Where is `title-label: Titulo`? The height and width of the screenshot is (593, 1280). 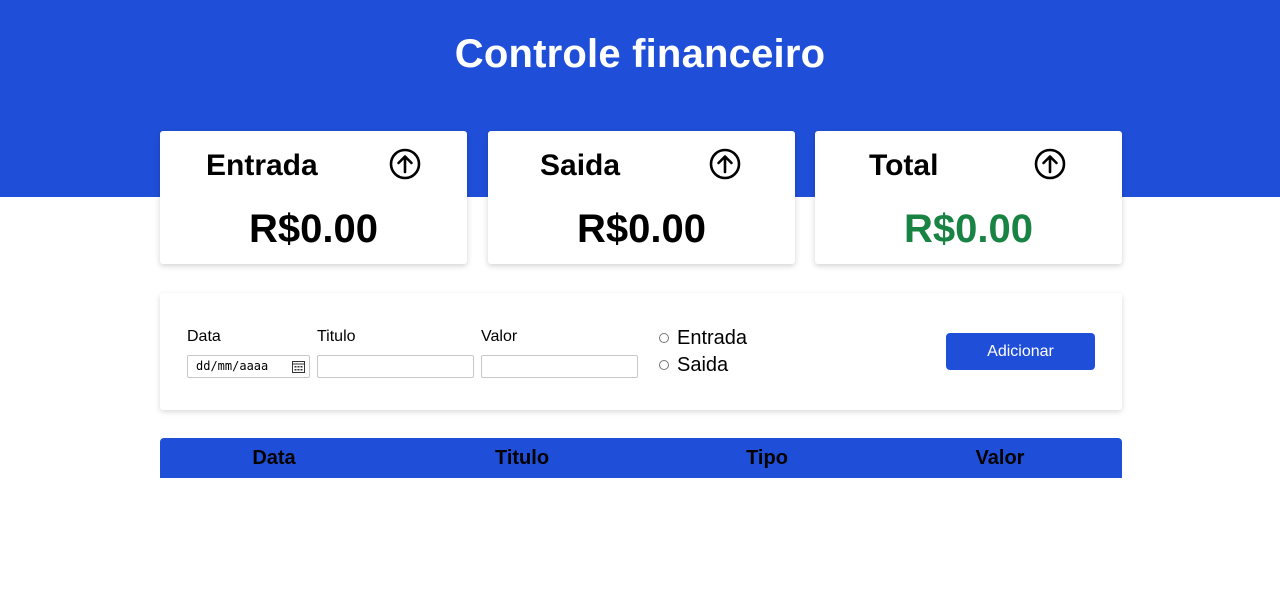 title-label: Titulo is located at coordinates (336, 336).